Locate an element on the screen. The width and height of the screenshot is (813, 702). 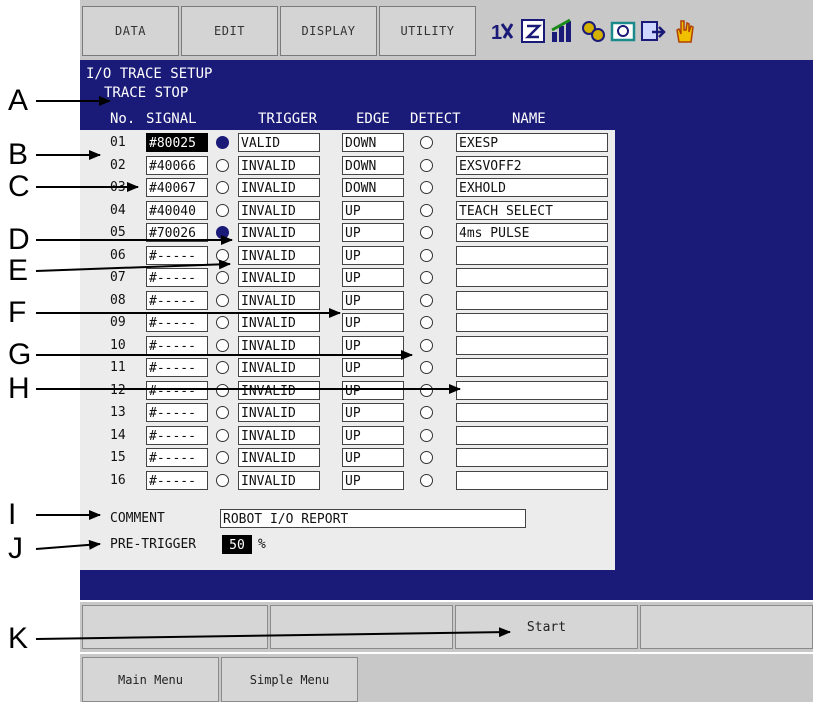
arrow-j is located at coordinates (68, 544).